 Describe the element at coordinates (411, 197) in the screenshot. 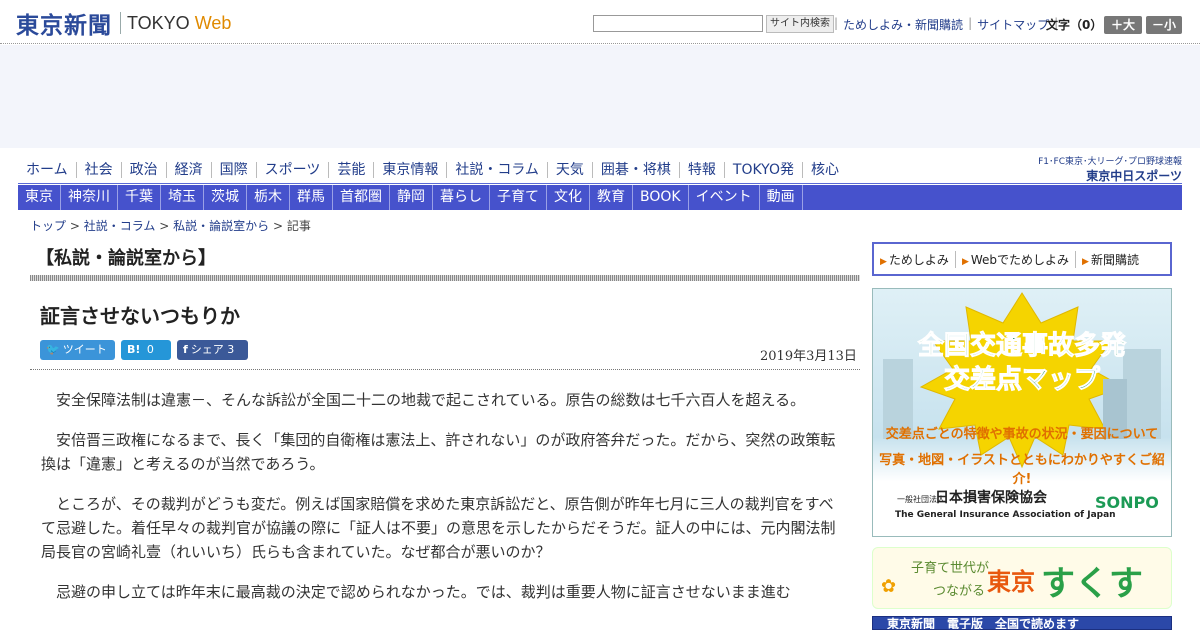

I see `regional-nav-item: 静岡` at that location.